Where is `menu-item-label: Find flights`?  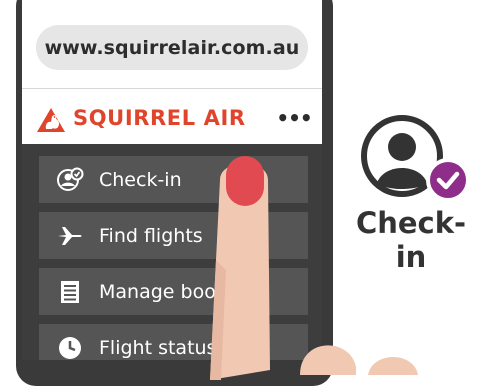 menu-item-label: Find flights is located at coordinates (151, 235).